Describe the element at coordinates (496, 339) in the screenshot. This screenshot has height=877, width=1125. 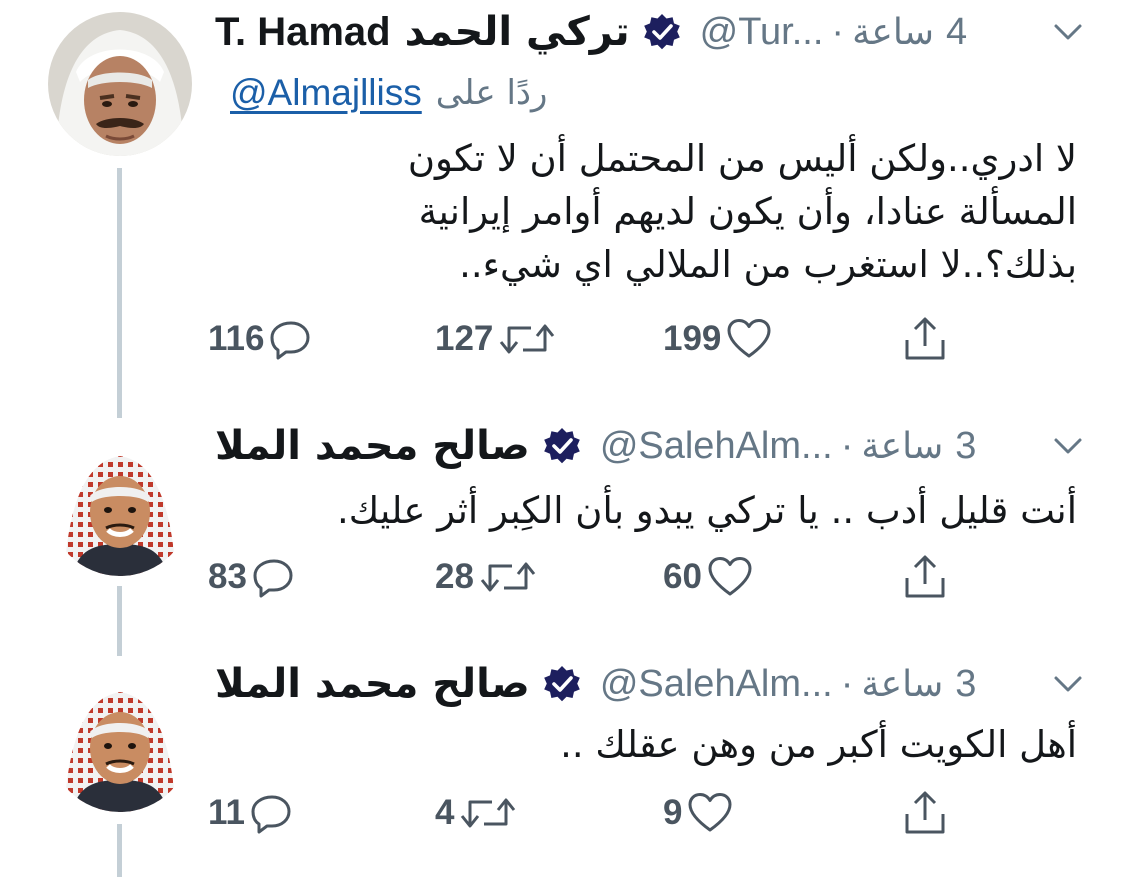
I see `retweet-button: 127` at that location.